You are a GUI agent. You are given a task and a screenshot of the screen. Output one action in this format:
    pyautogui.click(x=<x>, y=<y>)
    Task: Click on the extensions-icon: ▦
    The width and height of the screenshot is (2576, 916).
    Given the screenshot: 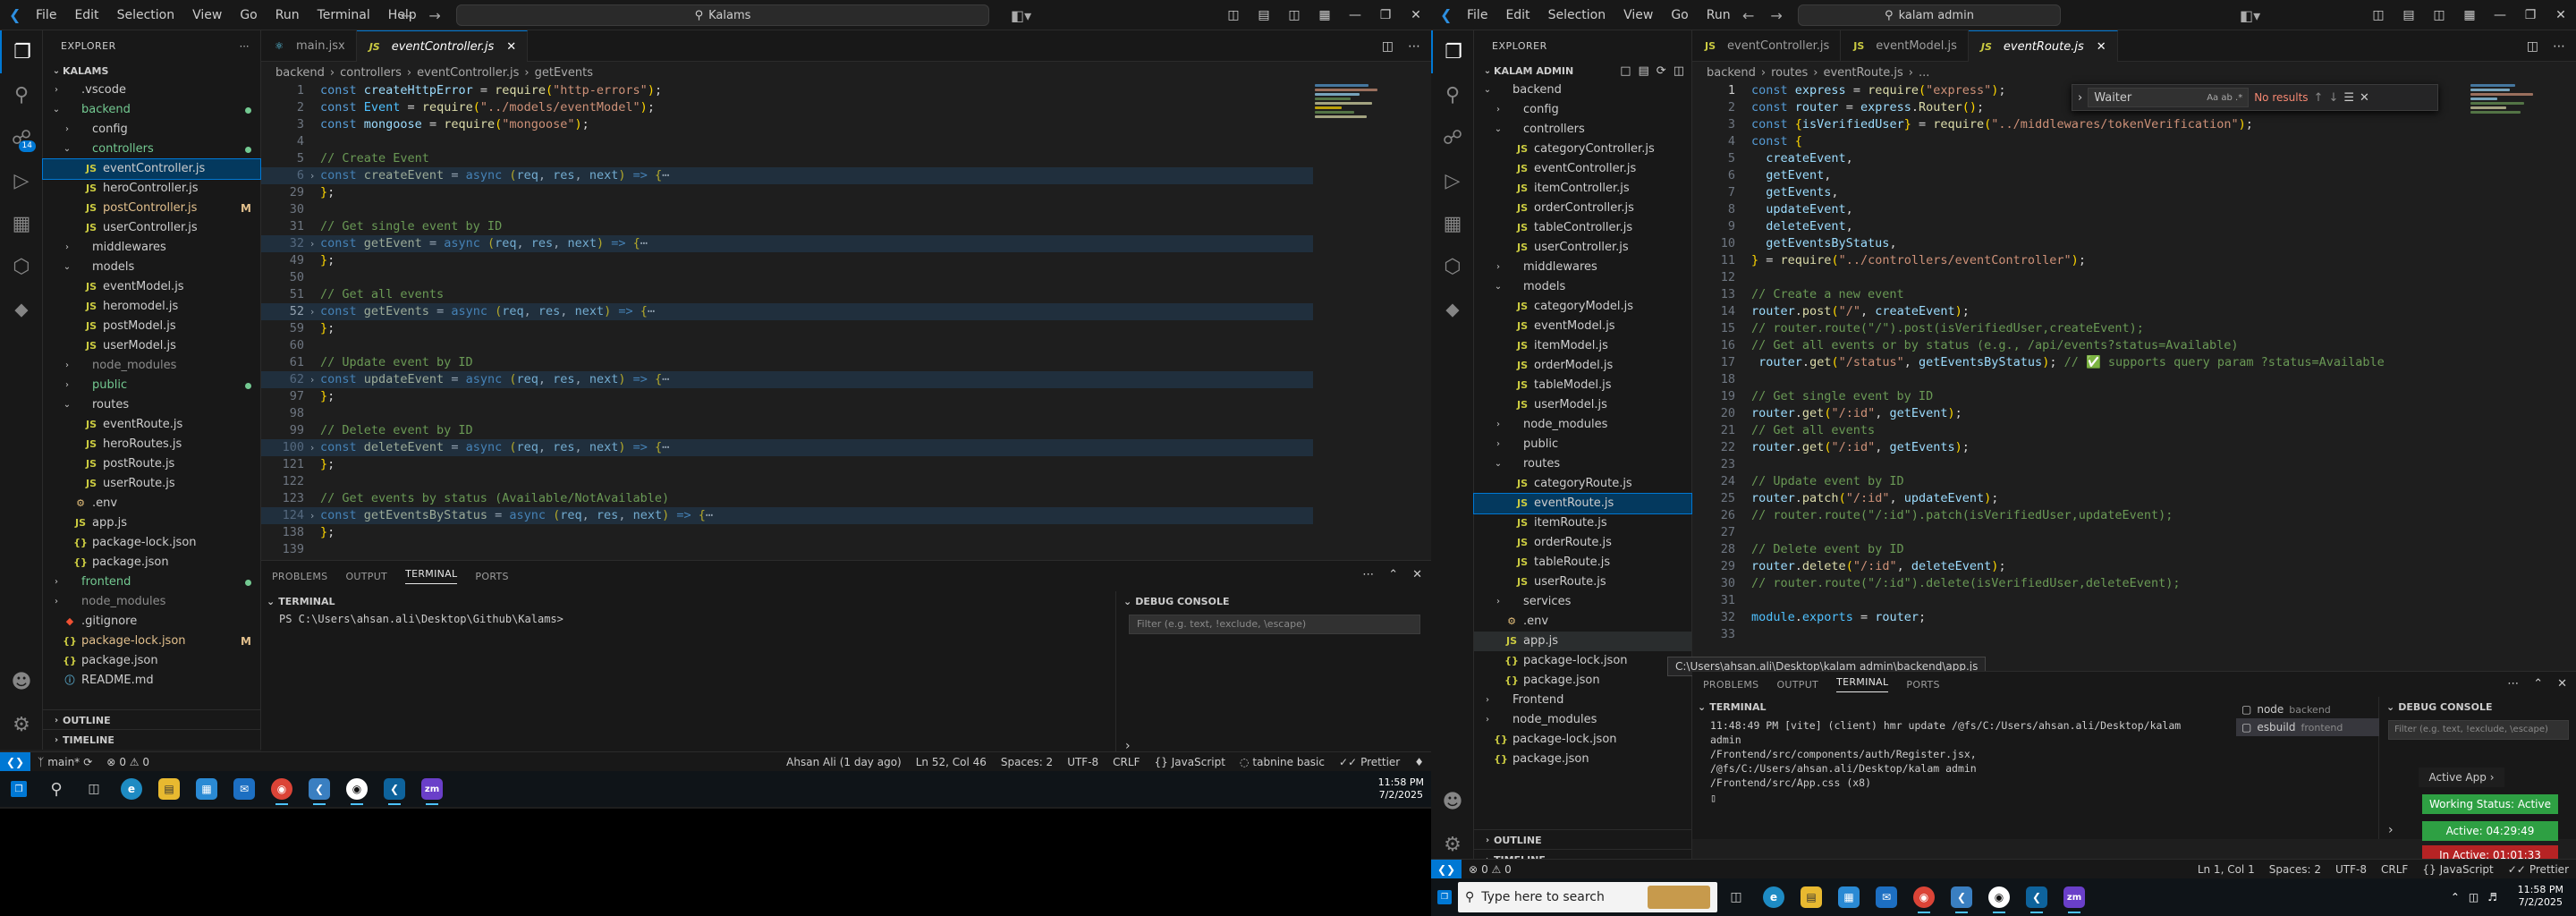 What is the action you would take?
    pyautogui.click(x=1452, y=223)
    